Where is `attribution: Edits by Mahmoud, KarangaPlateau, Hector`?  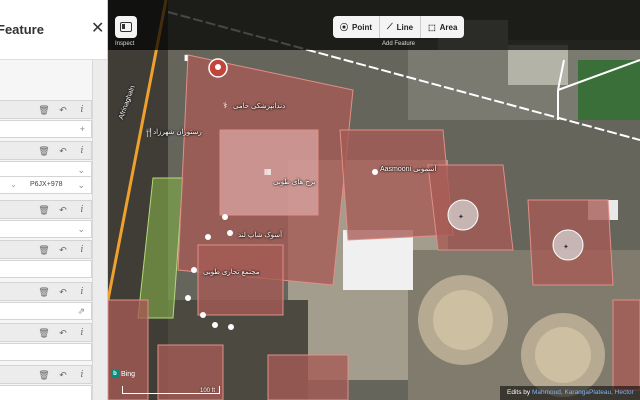 attribution: Edits by Mahmoud, KarangaPlateau, Hector is located at coordinates (570, 393).